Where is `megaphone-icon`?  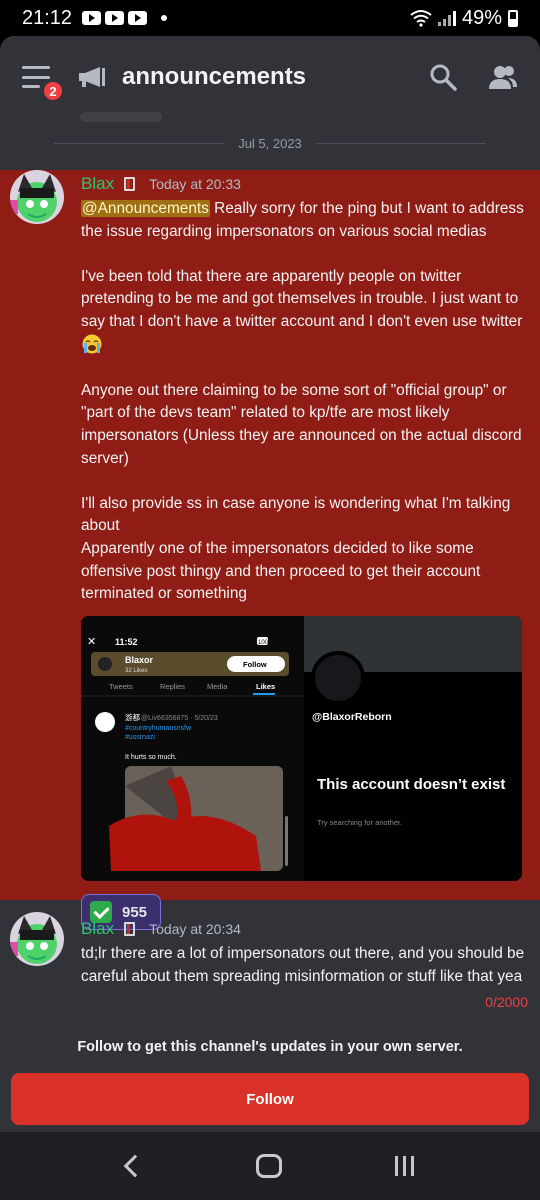 megaphone-icon is located at coordinates (92, 77).